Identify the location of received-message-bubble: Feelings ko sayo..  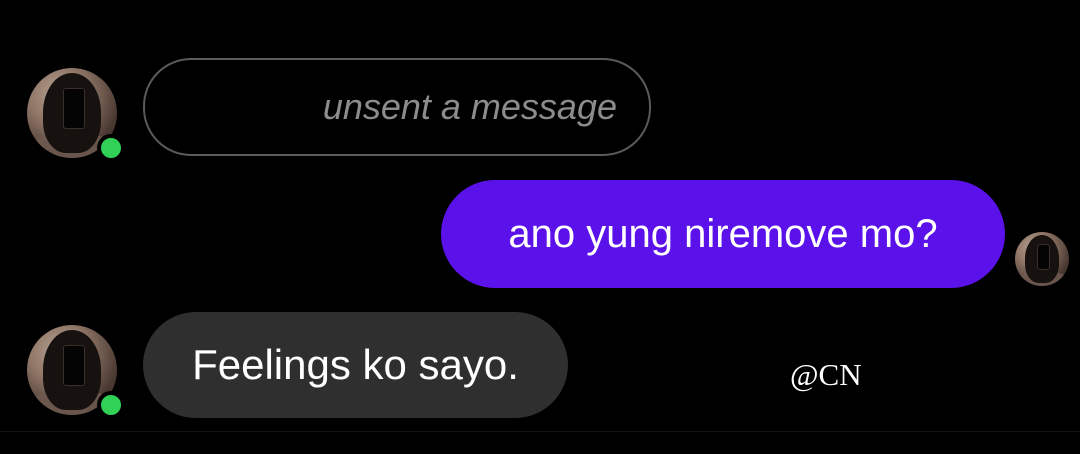
(355, 365).